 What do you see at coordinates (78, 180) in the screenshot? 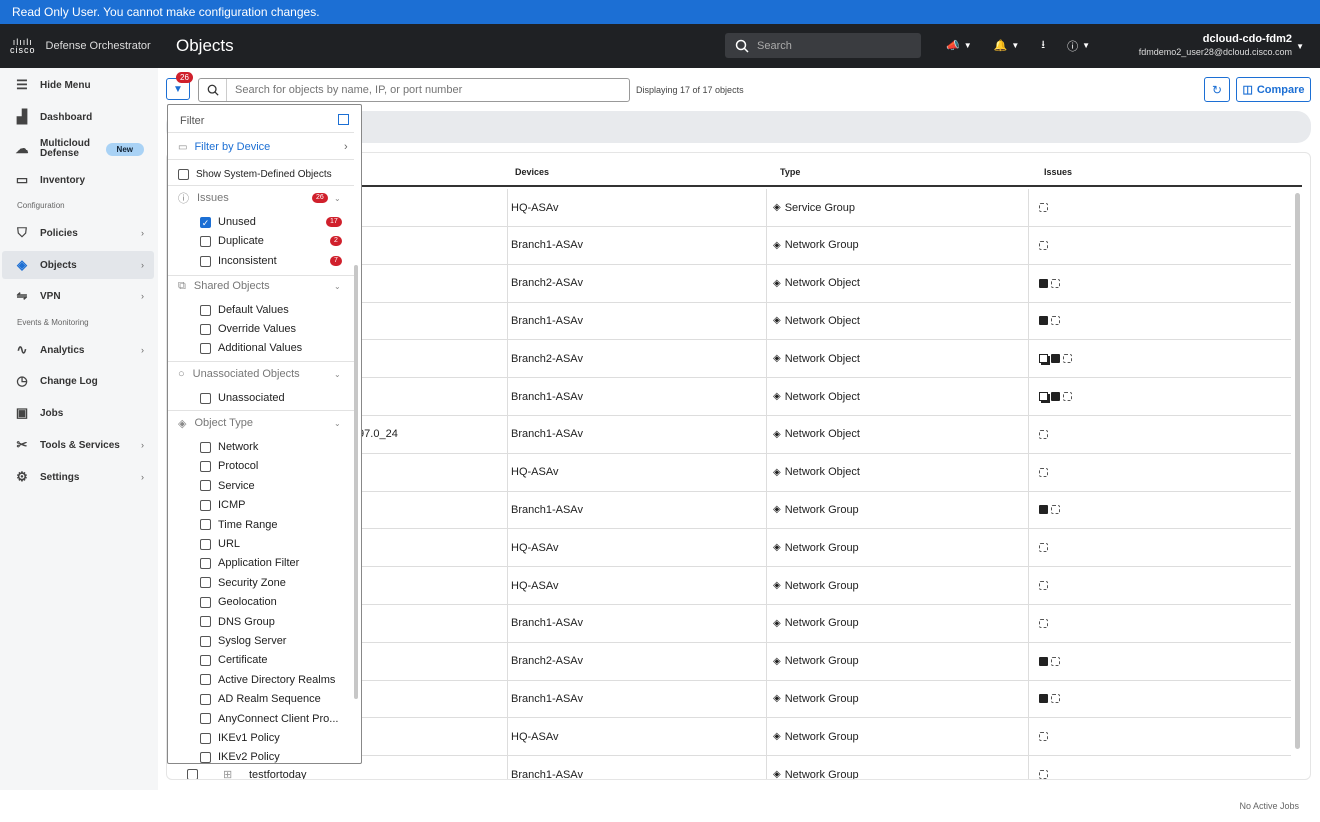
I see `sidebar-item-inventory: ▭ Inventory` at bounding box center [78, 180].